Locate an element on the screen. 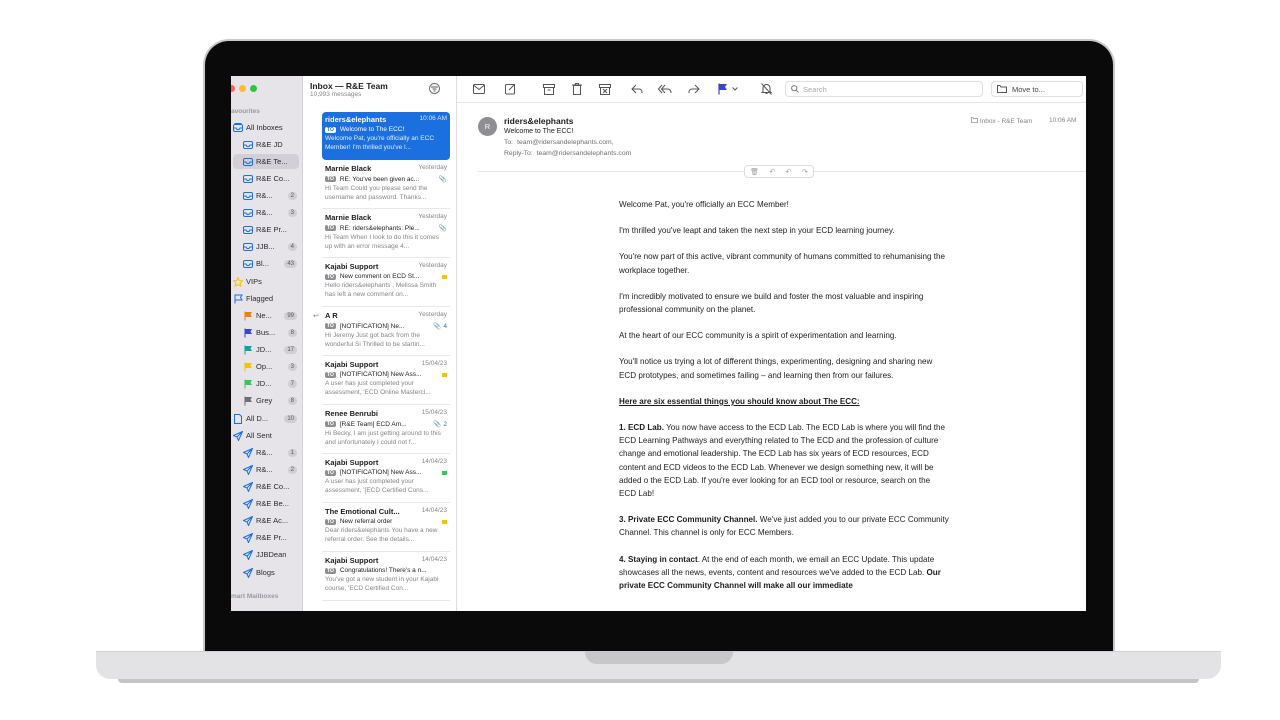 The width and height of the screenshot is (1280, 720). sidebar-item: JJB... 4 is located at coordinates (266, 246).